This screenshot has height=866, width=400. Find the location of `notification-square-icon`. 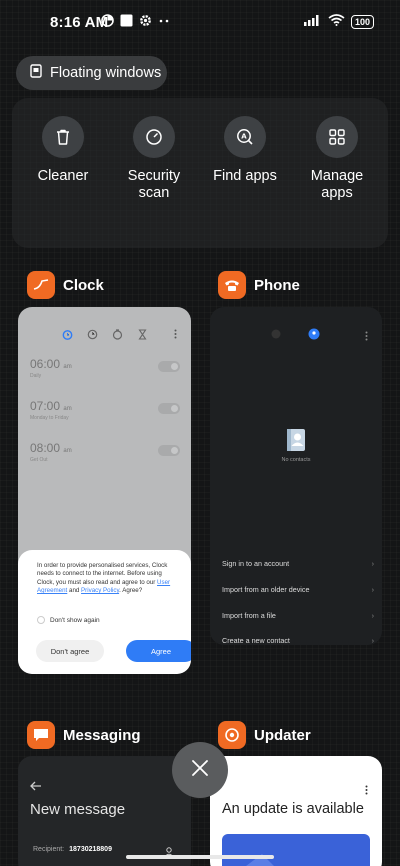

notification-square-icon is located at coordinates (126, 23).